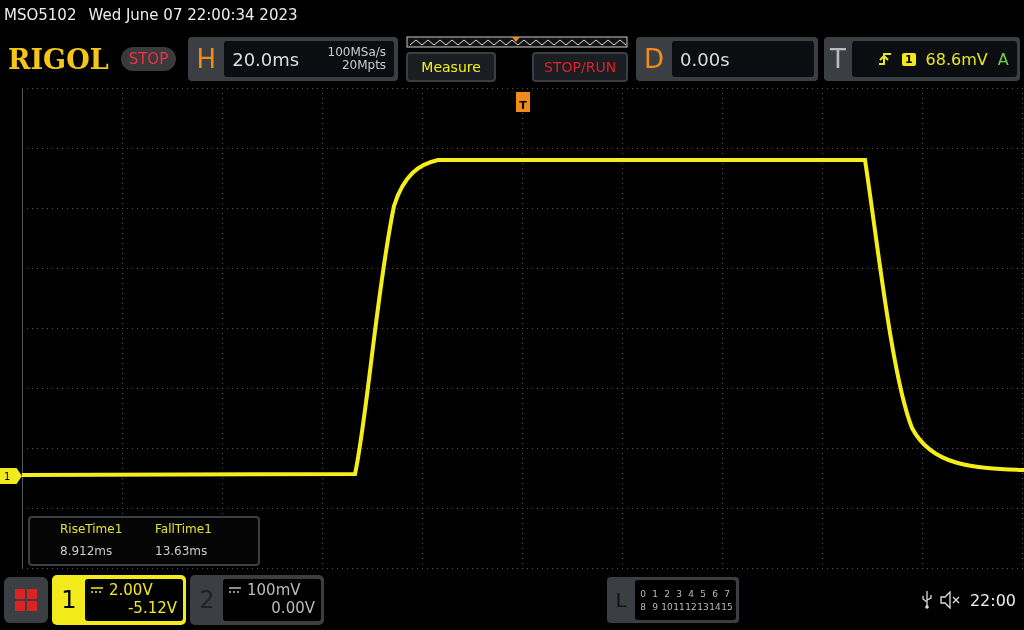  What do you see at coordinates (152, 608) in the screenshot?
I see `channel-offset: -5.12V` at bounding box center [152, 608].